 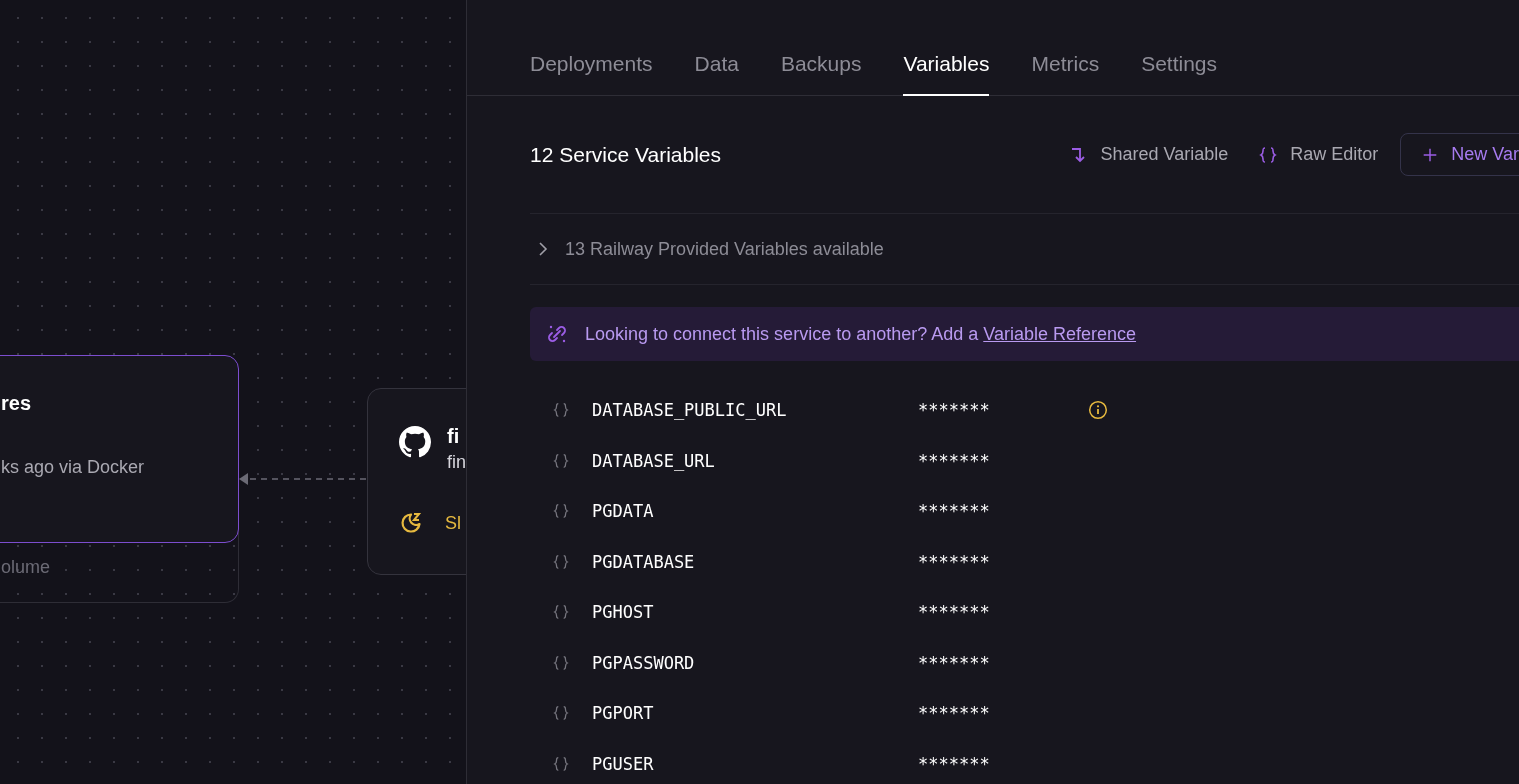 What do you see at coordinates (1065, 74) in the screenshot?
I see `tab: Metrics` at bounding box center [1065, 74].